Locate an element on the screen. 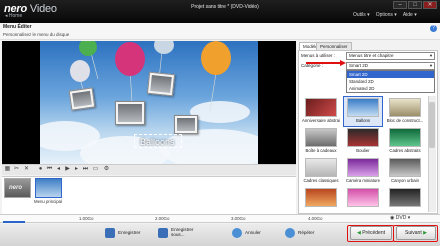 The image size is (440, 246). menu-type-label: Menus à utiliser : is located at coordinates (318, 55).